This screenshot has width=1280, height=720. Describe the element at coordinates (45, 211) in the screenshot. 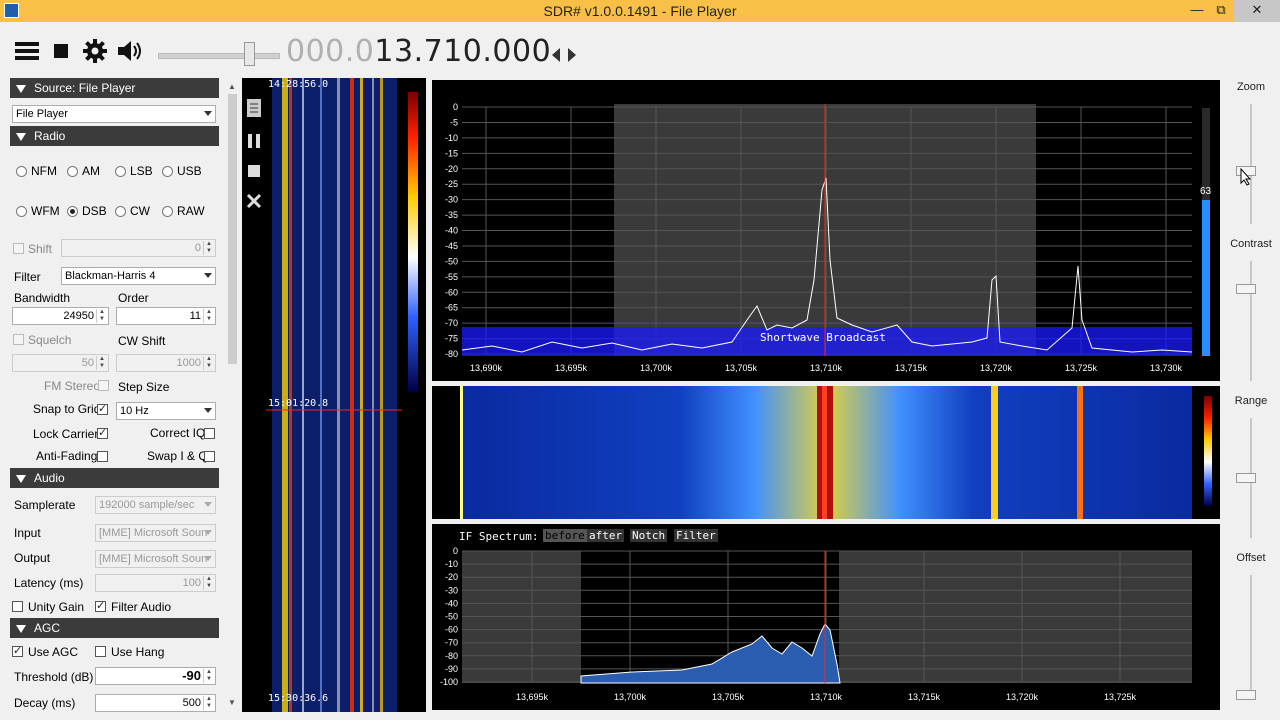

I see `mode-wfm-label: WFM` at that location.